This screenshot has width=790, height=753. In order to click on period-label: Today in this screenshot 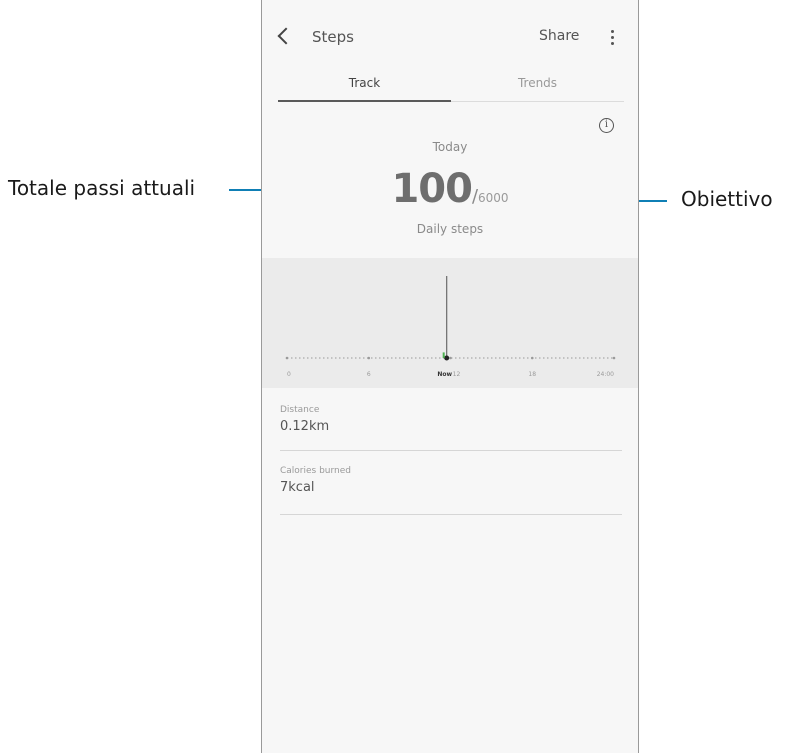, I will do `click(450, 147)`.